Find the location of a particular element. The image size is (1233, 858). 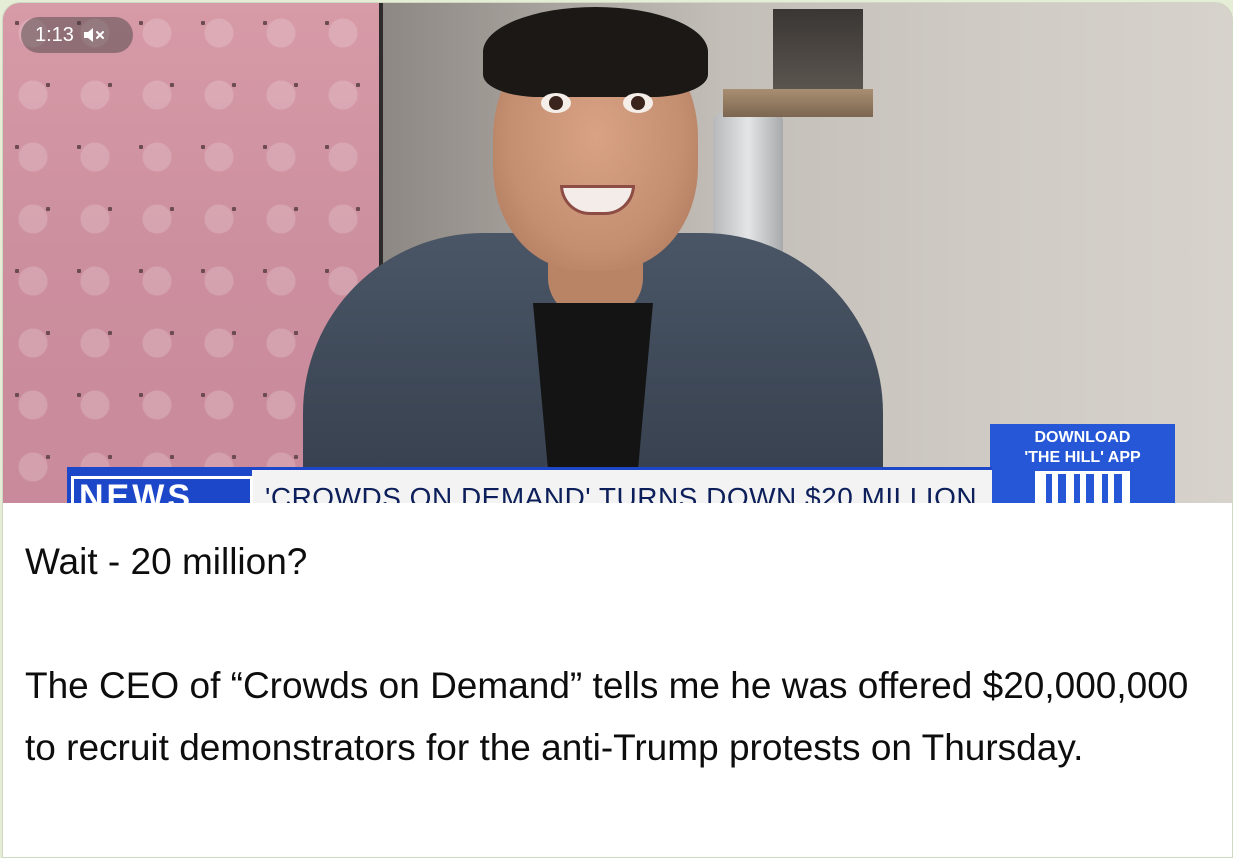

person-eye-right is located at coordinates (638, 103).